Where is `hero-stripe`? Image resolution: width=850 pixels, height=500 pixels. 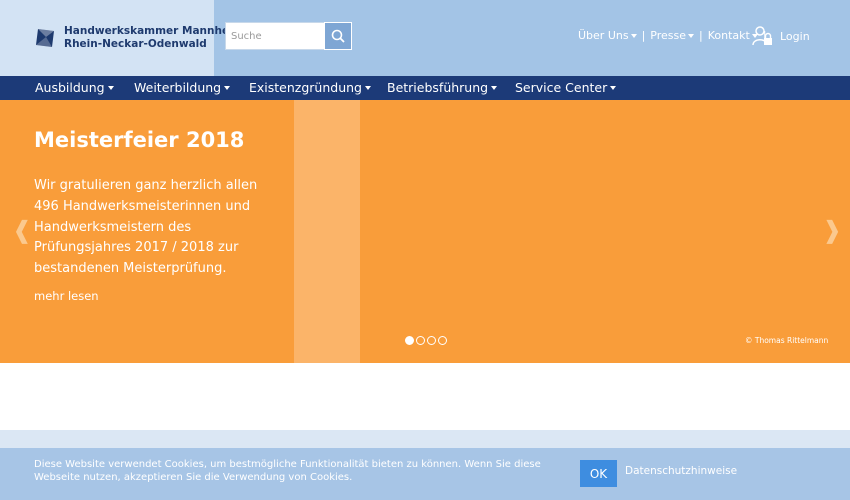
hero-stripe is located at coordinates (327, 231).